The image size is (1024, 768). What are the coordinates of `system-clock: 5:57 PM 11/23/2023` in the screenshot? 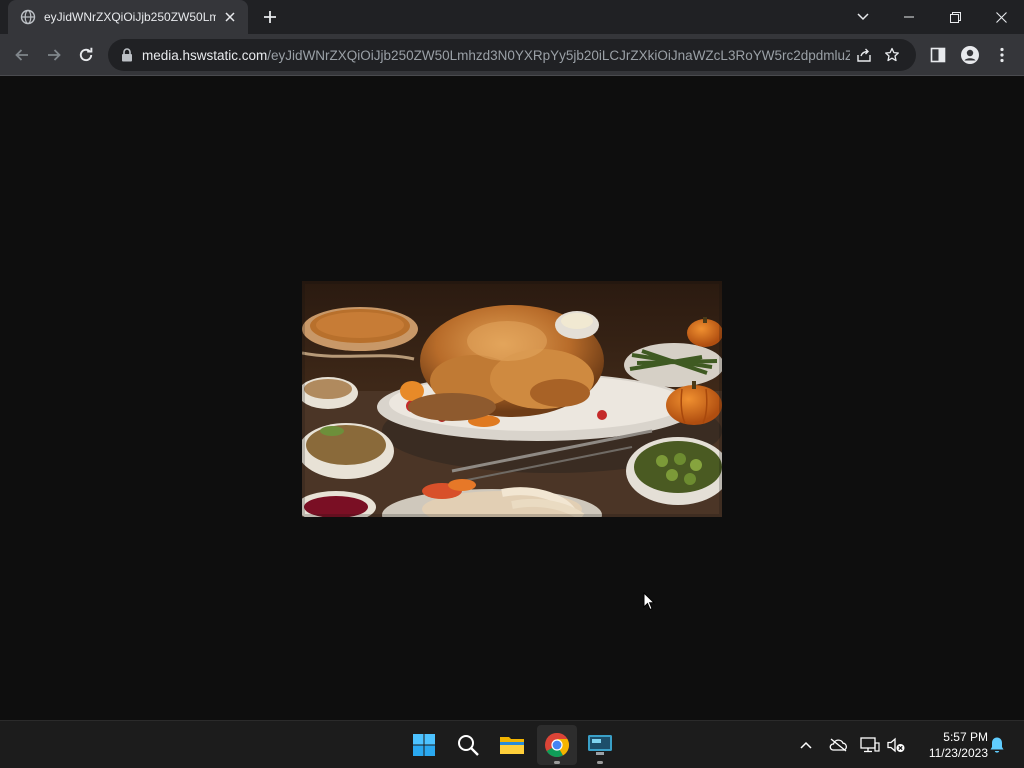 It's located at (950, 745).